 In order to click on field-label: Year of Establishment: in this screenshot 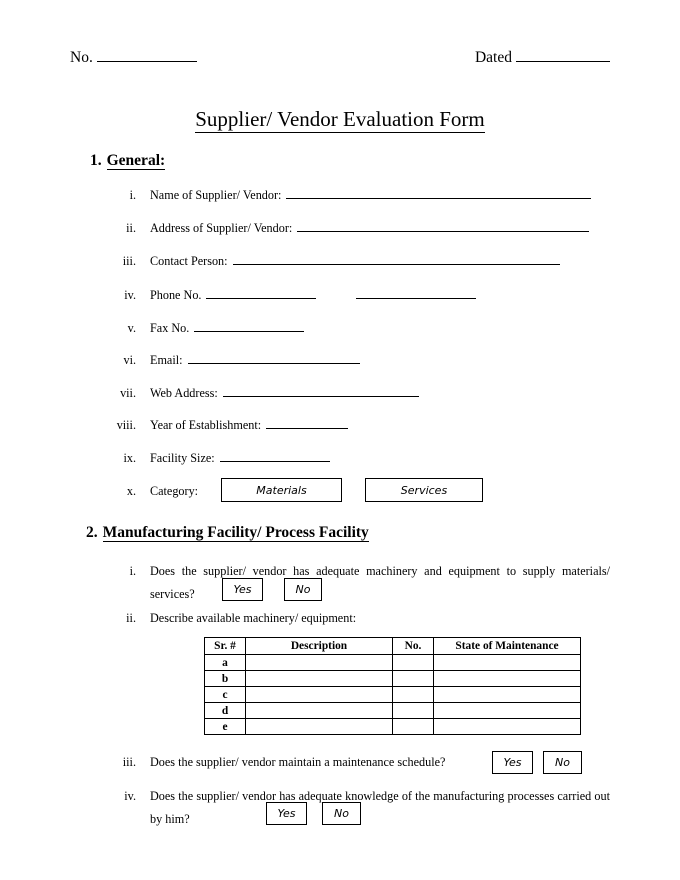, I will do `click(206, 425)`.